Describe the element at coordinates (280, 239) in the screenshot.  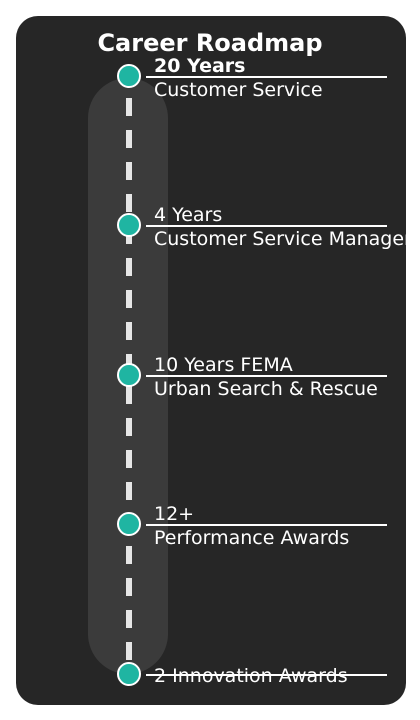
I see `milestone-detail: Customer Service Manager` at that location.